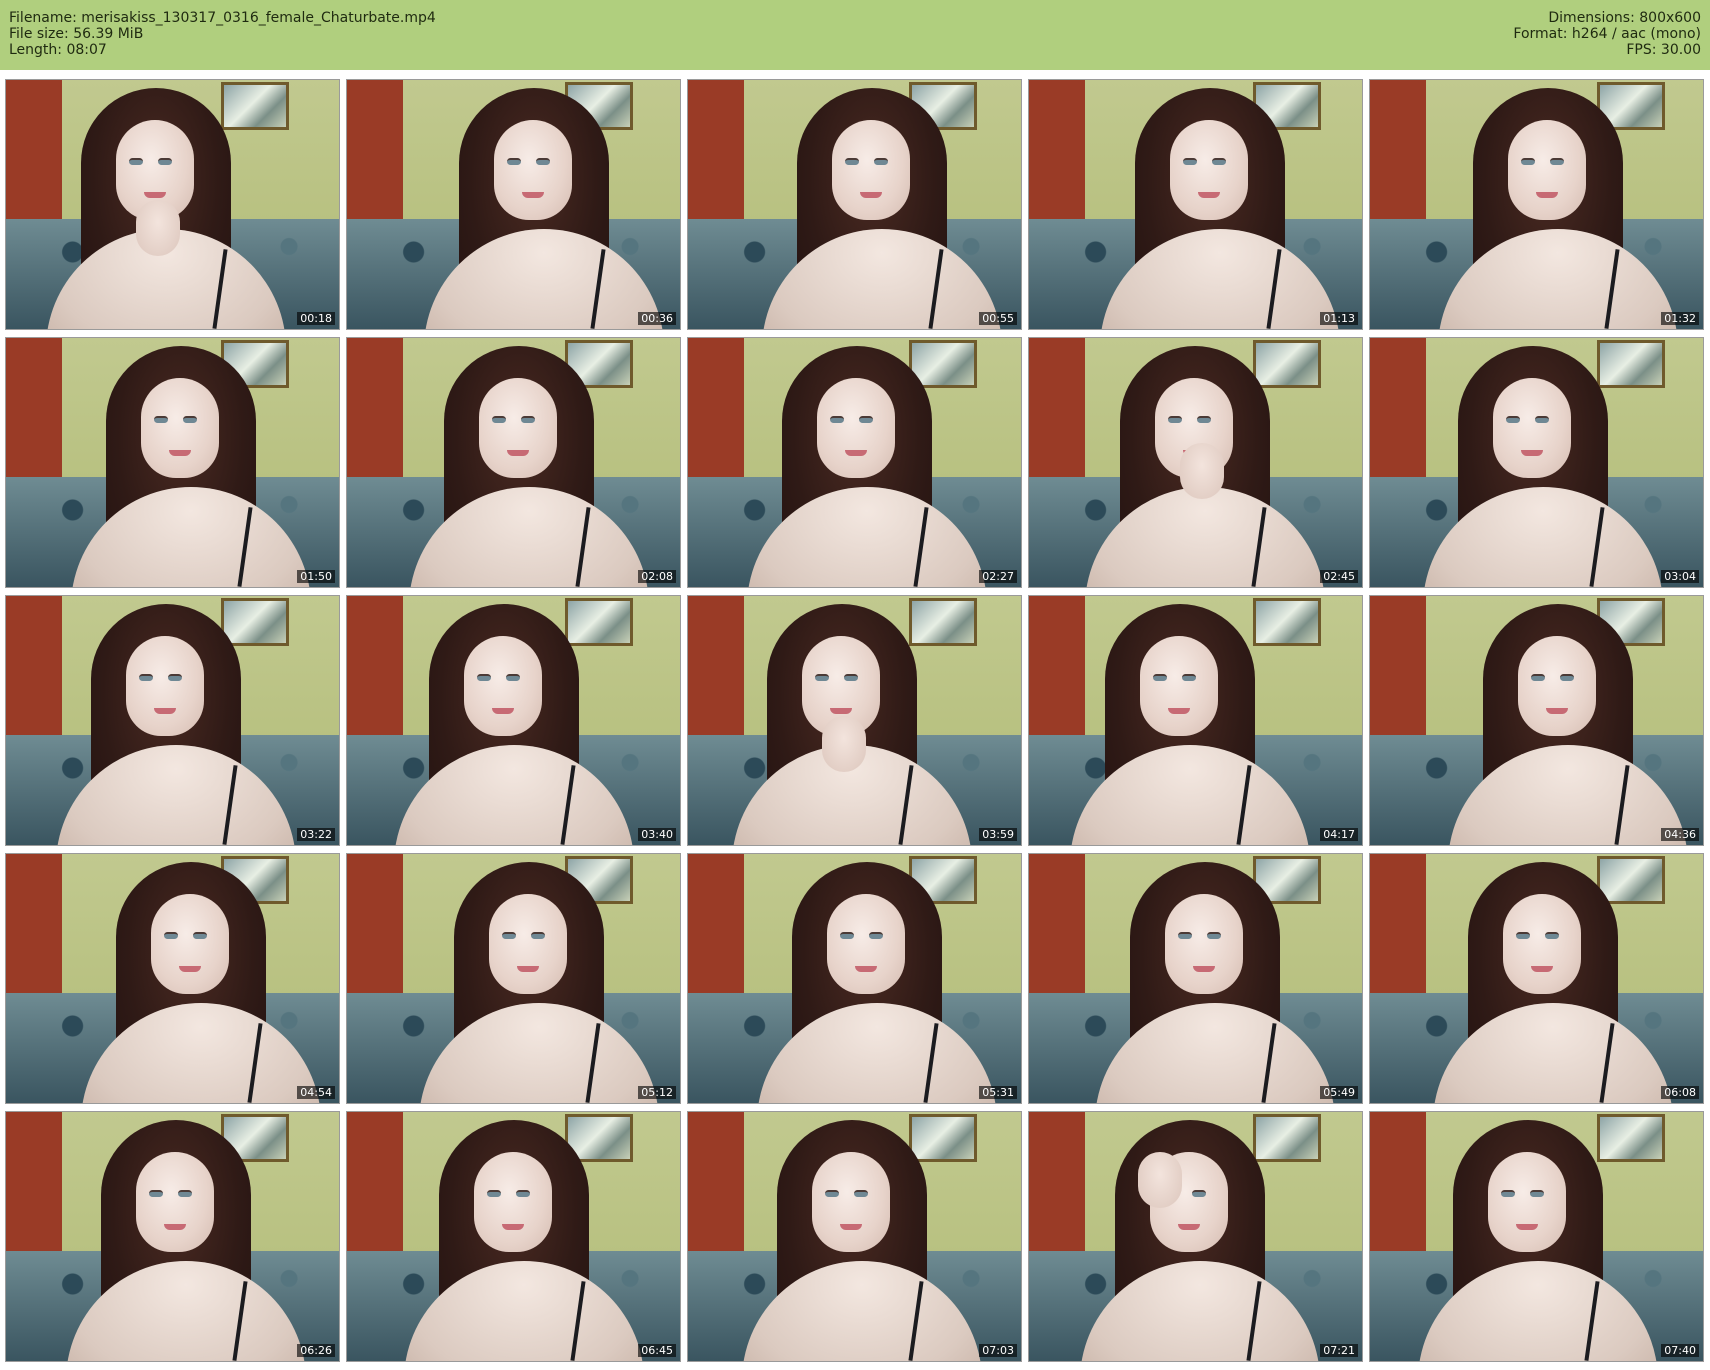 This screenshot has width=1710, height=1370. Describe the element at coordinates (657, 834) in the screenshot. I see `timestamp-label: 03:40` at that location.